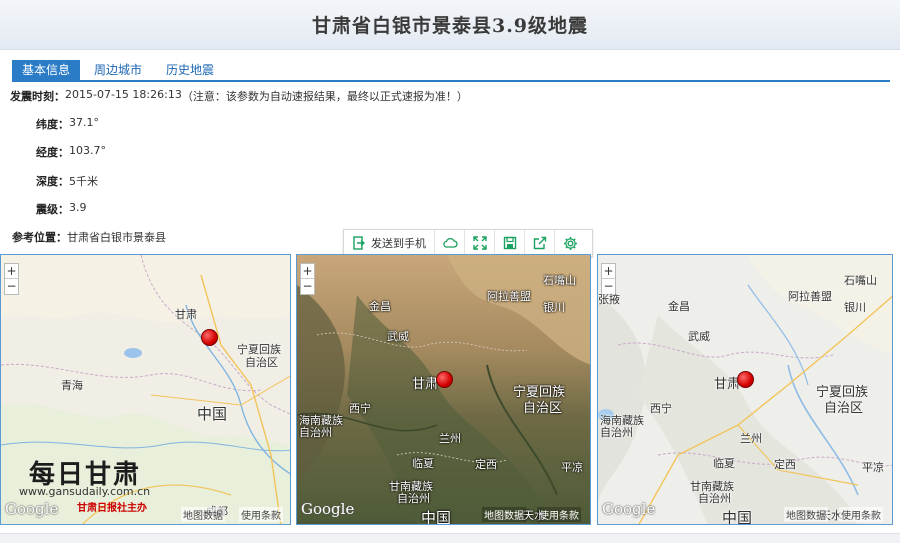 Image resolution: width=900 pixels, height=543 pixels. I want to click on latitude-value: 37.1°, so click(84, 122).